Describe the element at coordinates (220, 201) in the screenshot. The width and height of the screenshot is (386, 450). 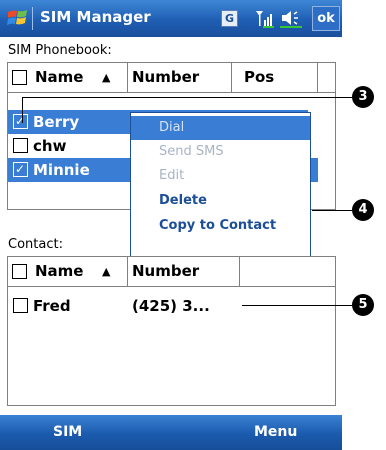
I see `menu-item-delete: Delete` at that location.